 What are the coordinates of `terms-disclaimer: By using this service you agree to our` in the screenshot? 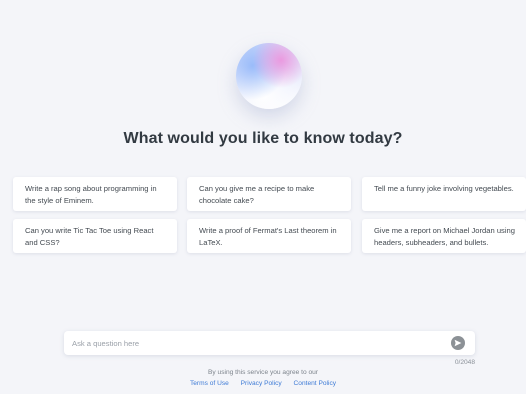 It's located at (263, 372).